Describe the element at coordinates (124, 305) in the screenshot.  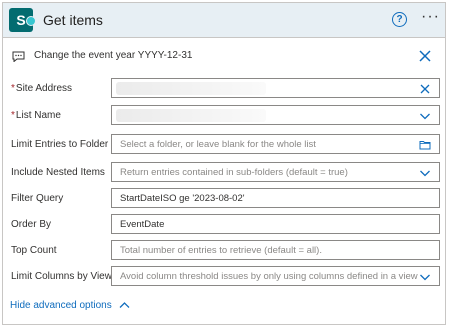
I see `chevron-up-icon` at that location.